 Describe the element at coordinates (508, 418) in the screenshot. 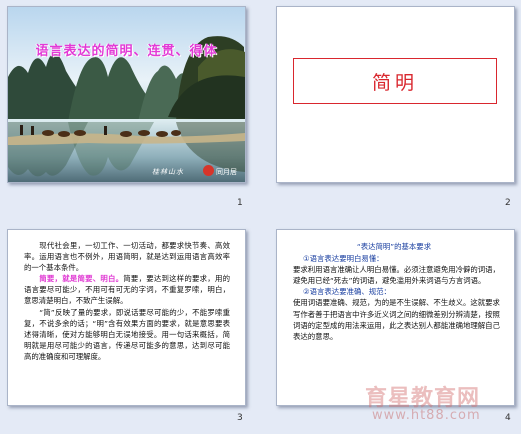

I see `slide-number-4: 4` at that location.